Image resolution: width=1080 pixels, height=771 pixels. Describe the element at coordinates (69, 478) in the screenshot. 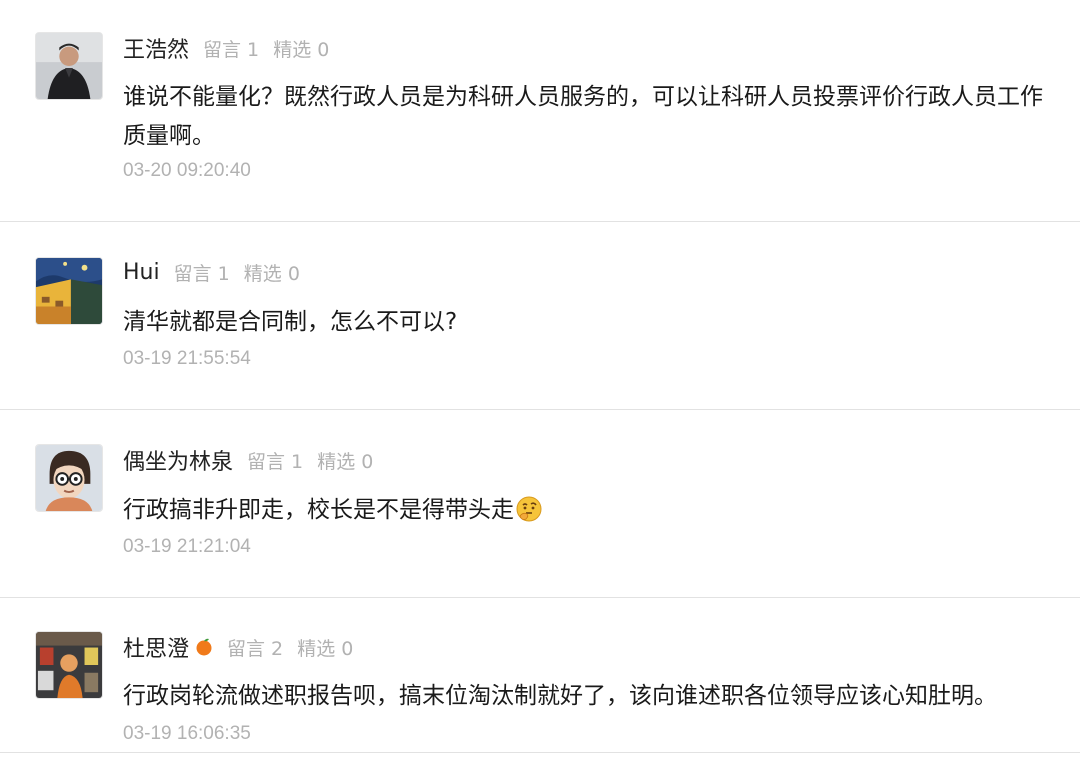

I see `cartoon-avatar-icon` at that location.